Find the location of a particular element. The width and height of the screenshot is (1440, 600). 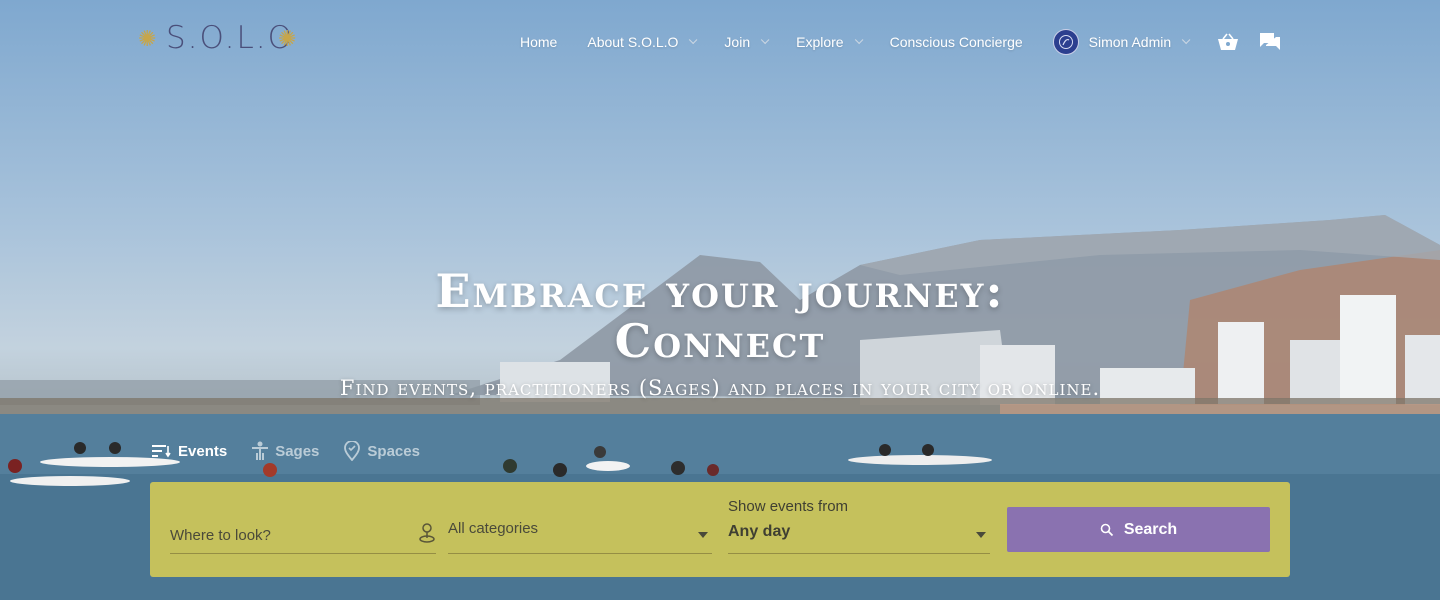

hero-title-line-2: Connect is located at coordinates (720, 341).